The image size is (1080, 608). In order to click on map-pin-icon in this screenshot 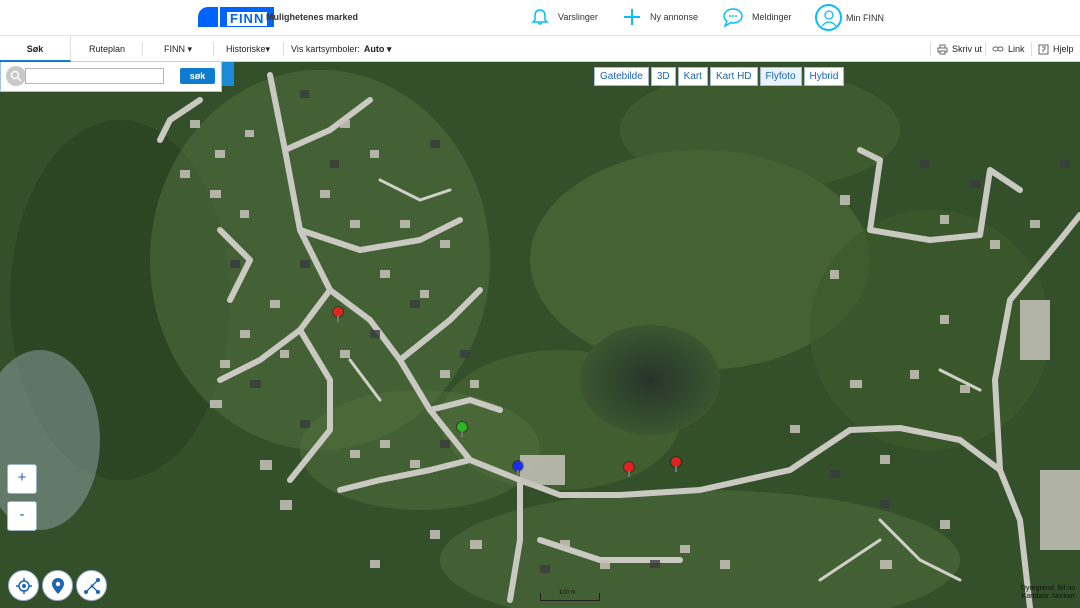, I will do `click(57, 585)`.